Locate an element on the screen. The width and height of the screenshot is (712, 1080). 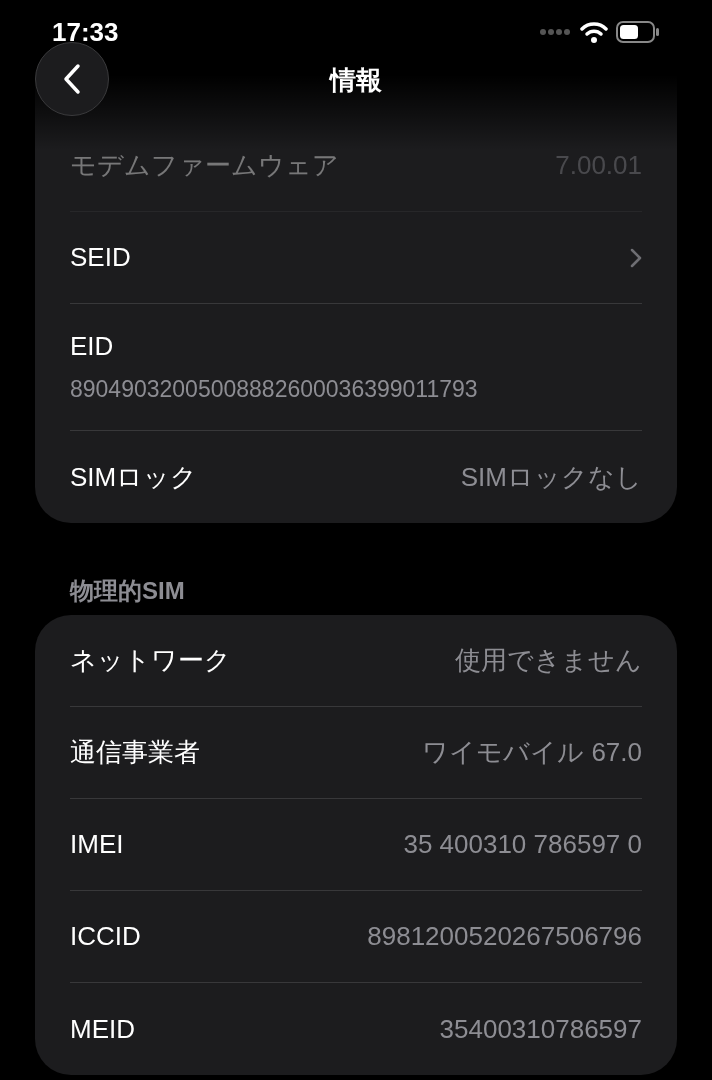
status-time: 17:33 is located at coordinates (85, 32).